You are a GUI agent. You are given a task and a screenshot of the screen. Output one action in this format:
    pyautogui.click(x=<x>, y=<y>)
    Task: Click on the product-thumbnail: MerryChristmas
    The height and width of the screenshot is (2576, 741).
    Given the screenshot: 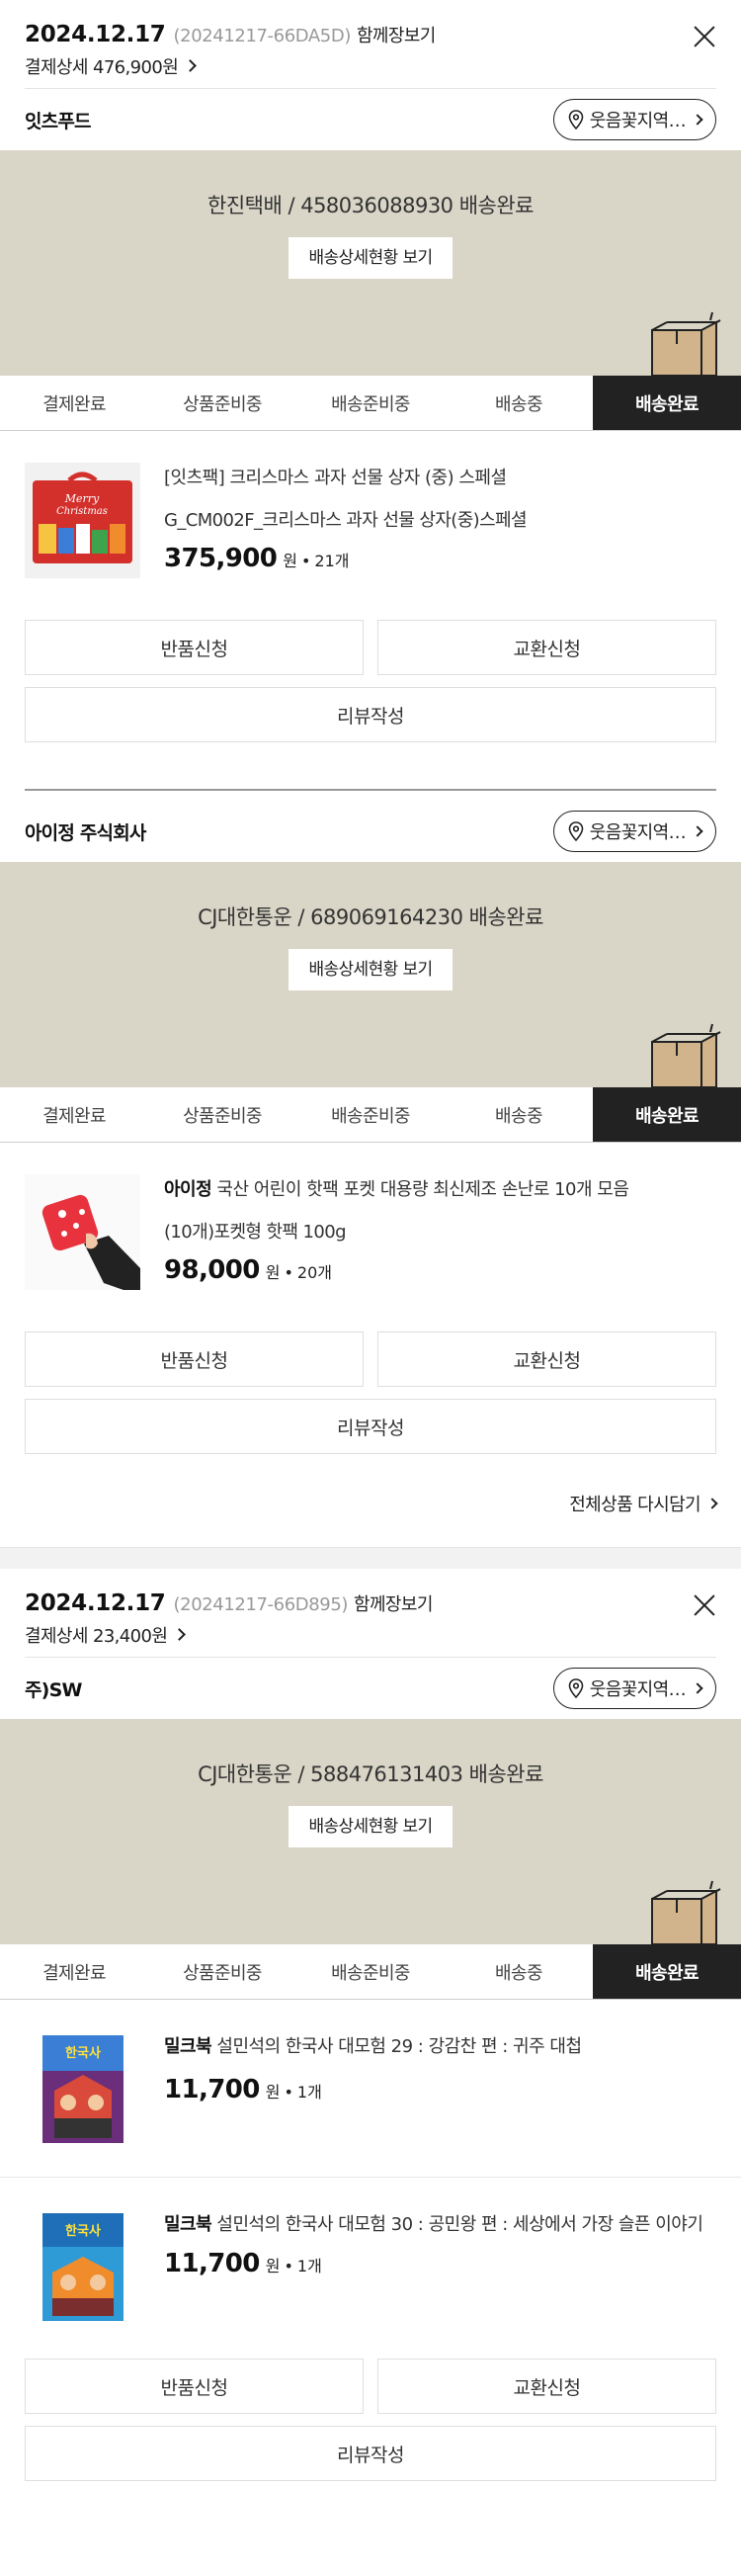 What is the action you would take?
    pyautogui.click(x=82, y=520)
    